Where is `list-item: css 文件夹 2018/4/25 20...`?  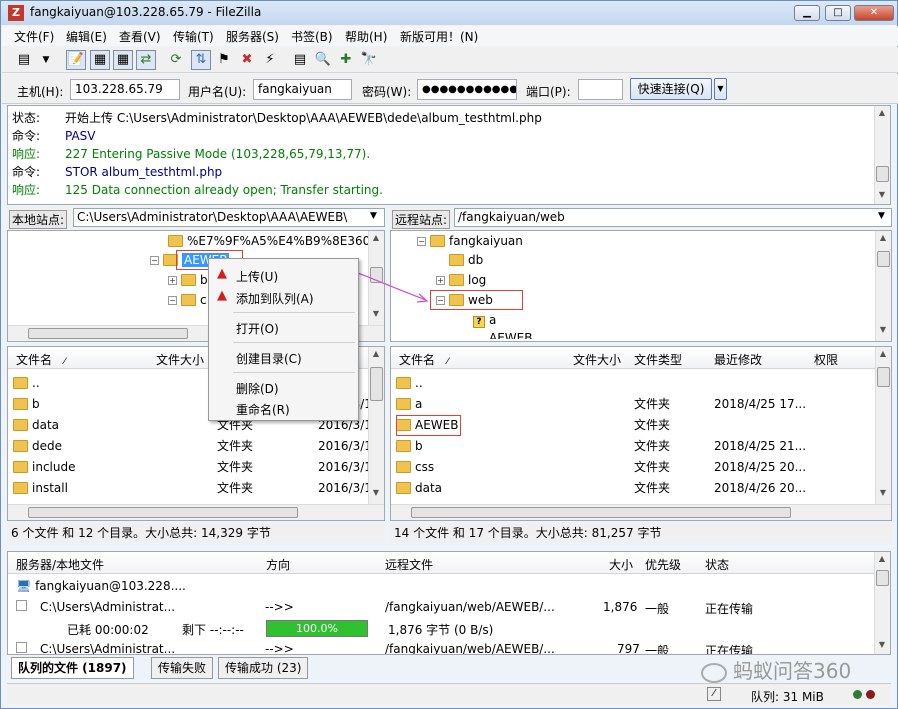
list-item: css 文件夹 2018/4/25 20... is located at coordinates (636, 467).